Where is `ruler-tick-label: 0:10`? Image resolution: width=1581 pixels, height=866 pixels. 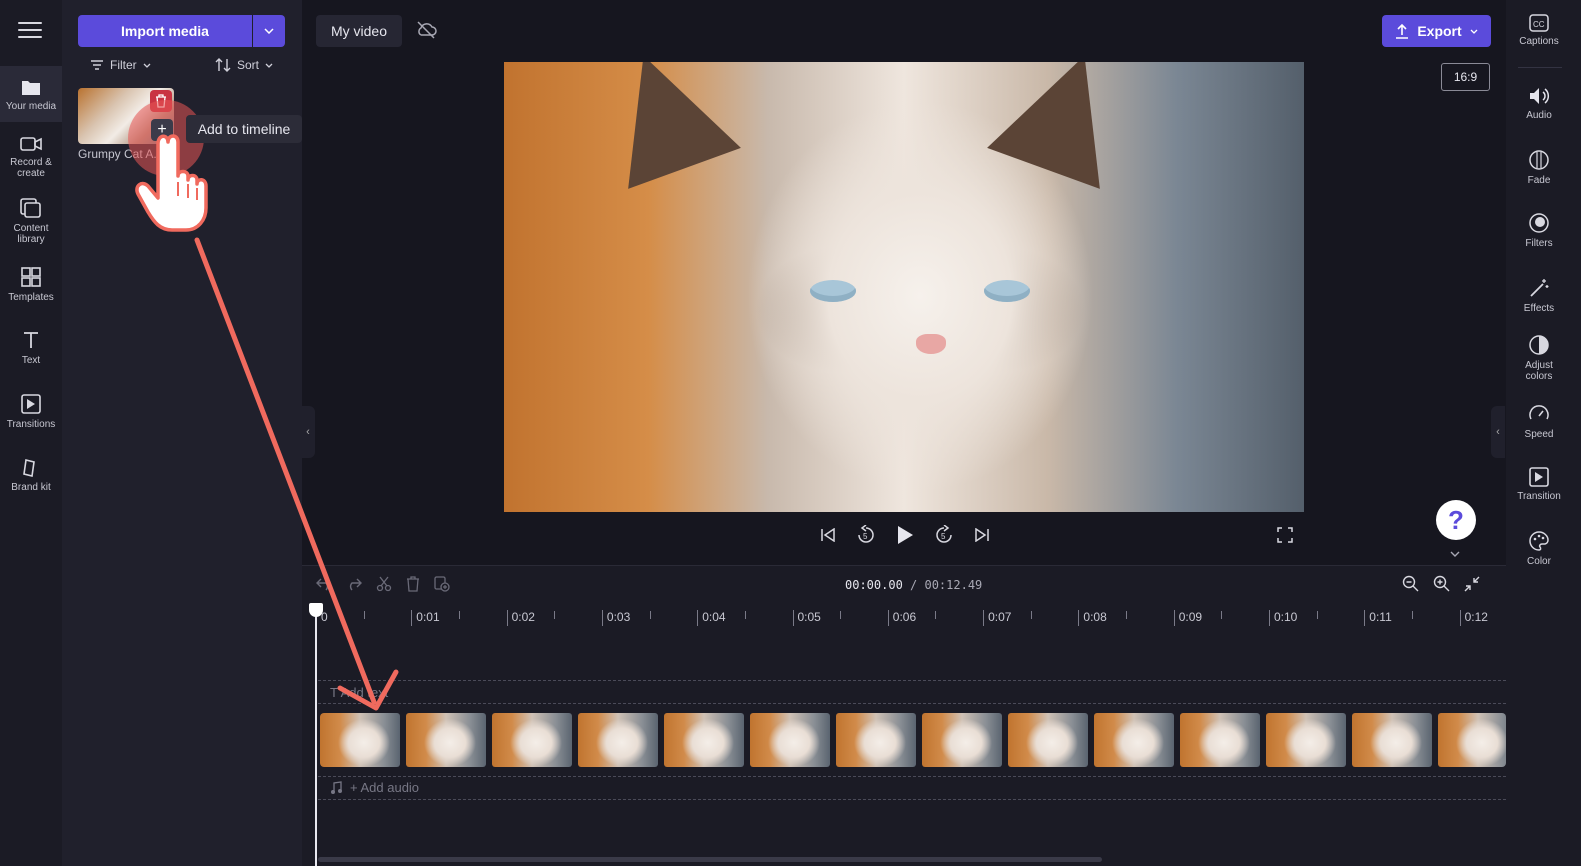 ruler-tick-label: 0:10 is located at coordinates (1283, 618).